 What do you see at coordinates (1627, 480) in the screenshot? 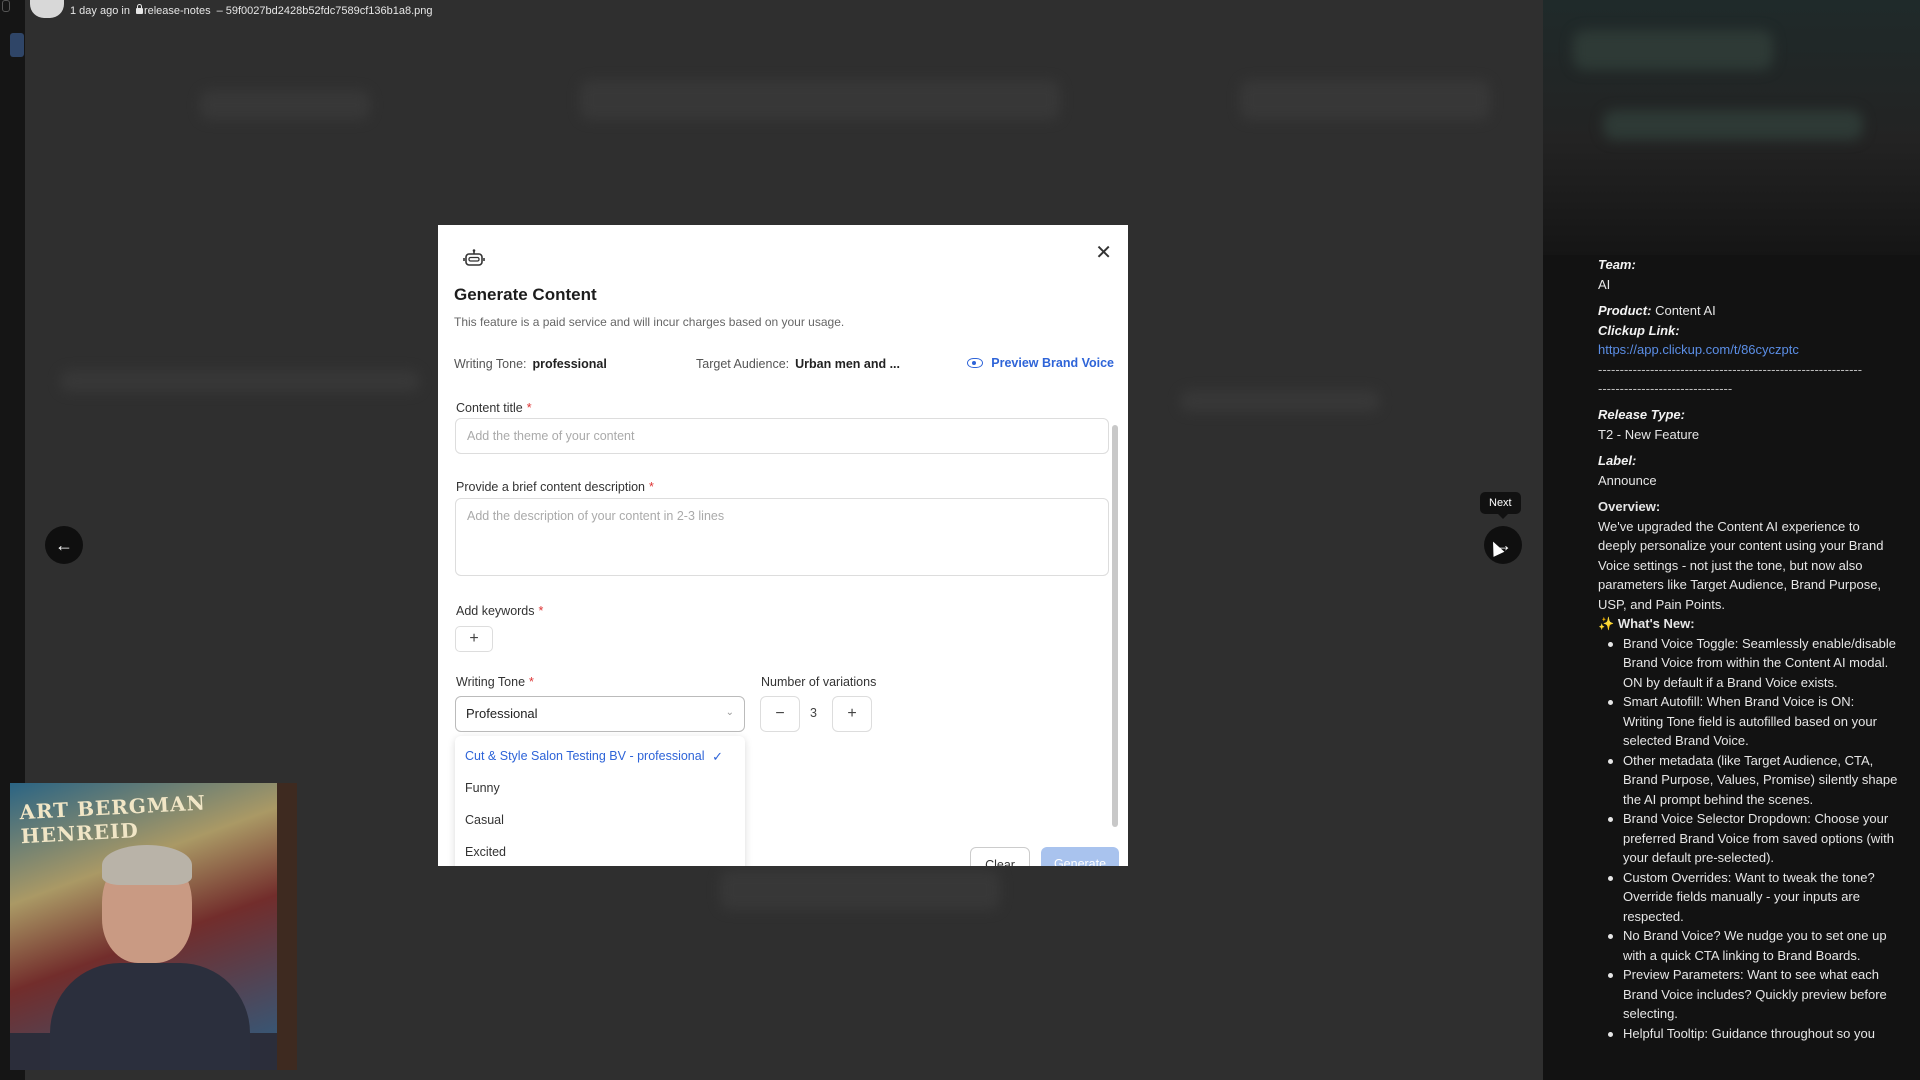
I see `label-value: Announce` at bounding box center [1627, 480].